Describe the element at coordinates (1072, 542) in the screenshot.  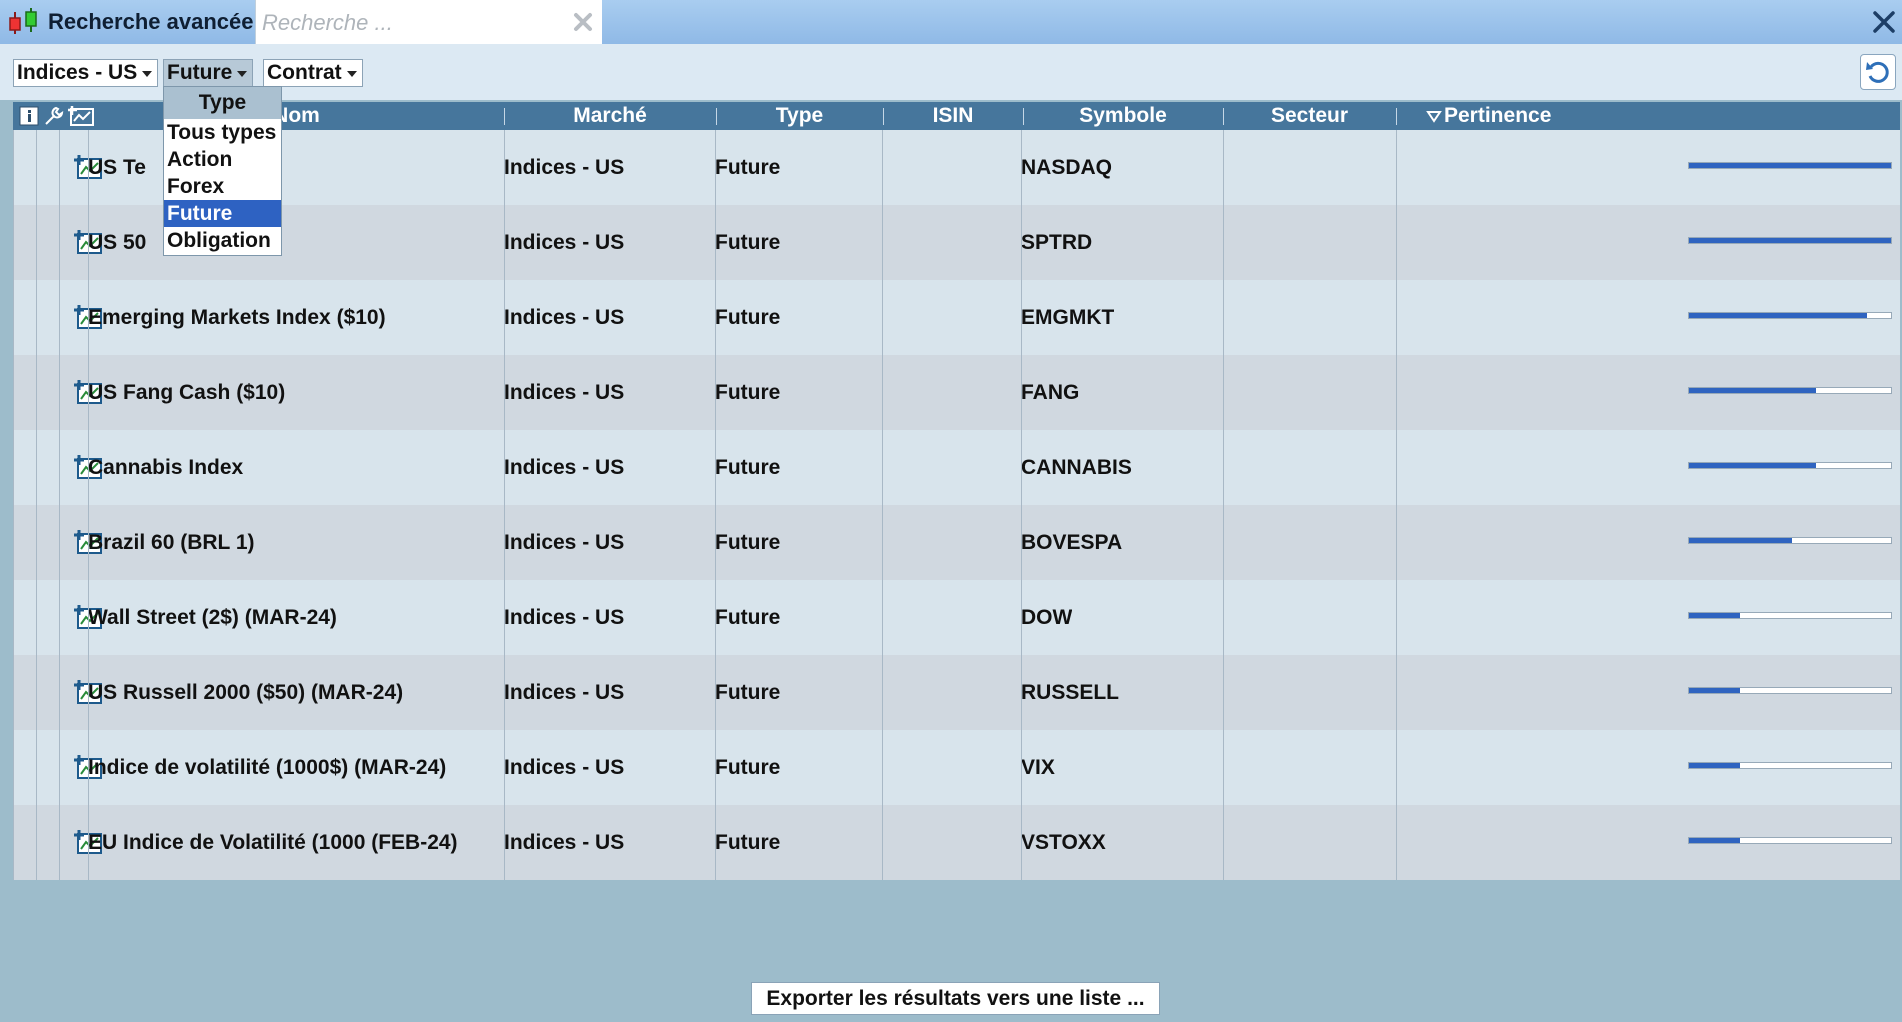
I see `cell-symbole: BOVESPA` at that location.